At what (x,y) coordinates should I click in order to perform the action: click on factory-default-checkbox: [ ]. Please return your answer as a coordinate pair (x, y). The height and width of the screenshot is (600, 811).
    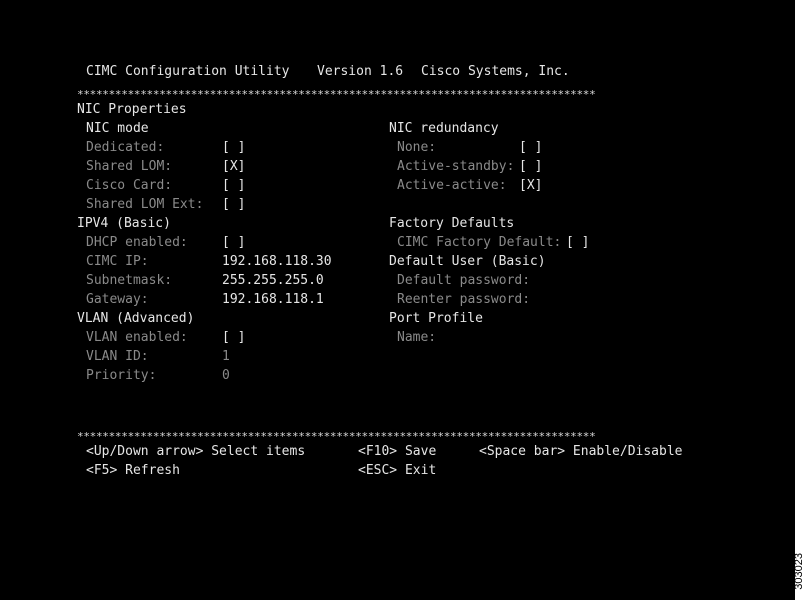
    Looking at the image, I should click on (577, 242).